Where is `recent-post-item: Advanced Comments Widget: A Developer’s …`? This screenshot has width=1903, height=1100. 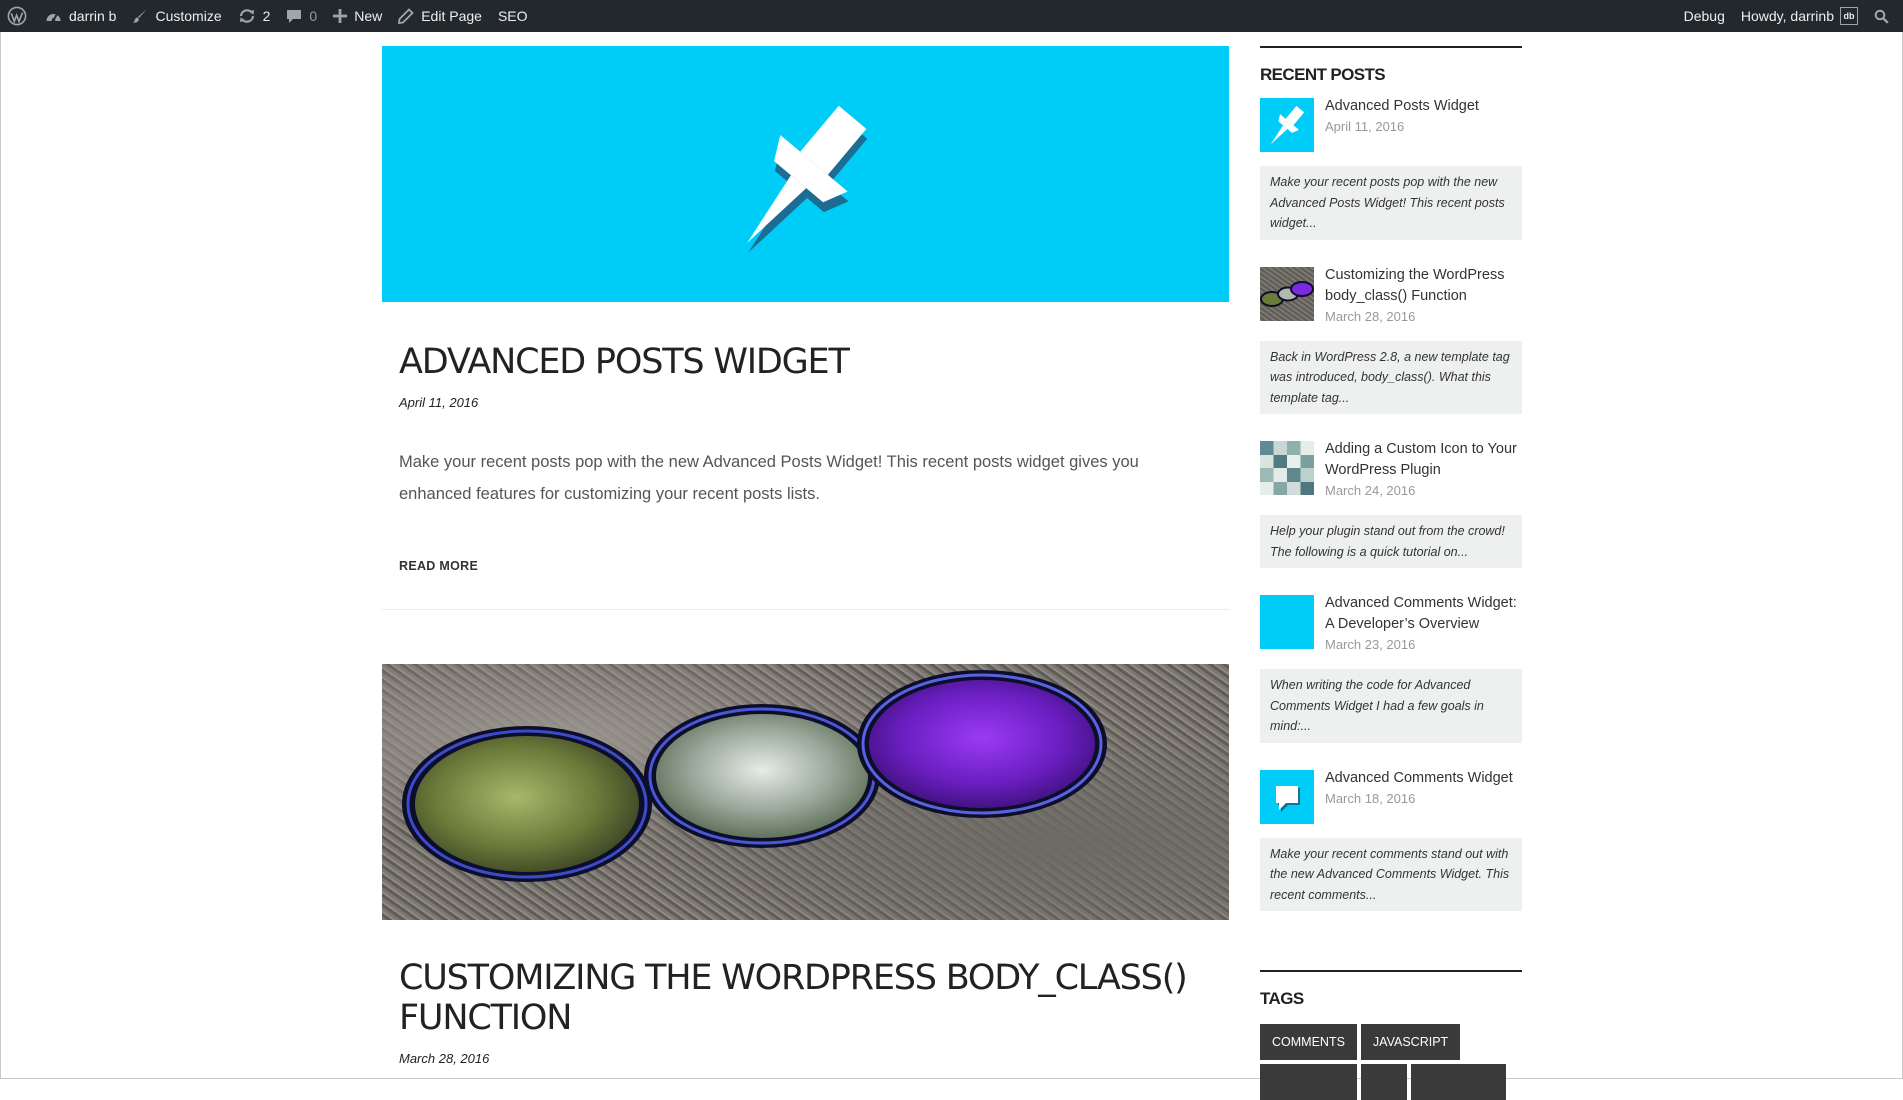
recent-post-item: Advanced Comments Widget: A Developer’s … is located at coordinates (1391, 624).